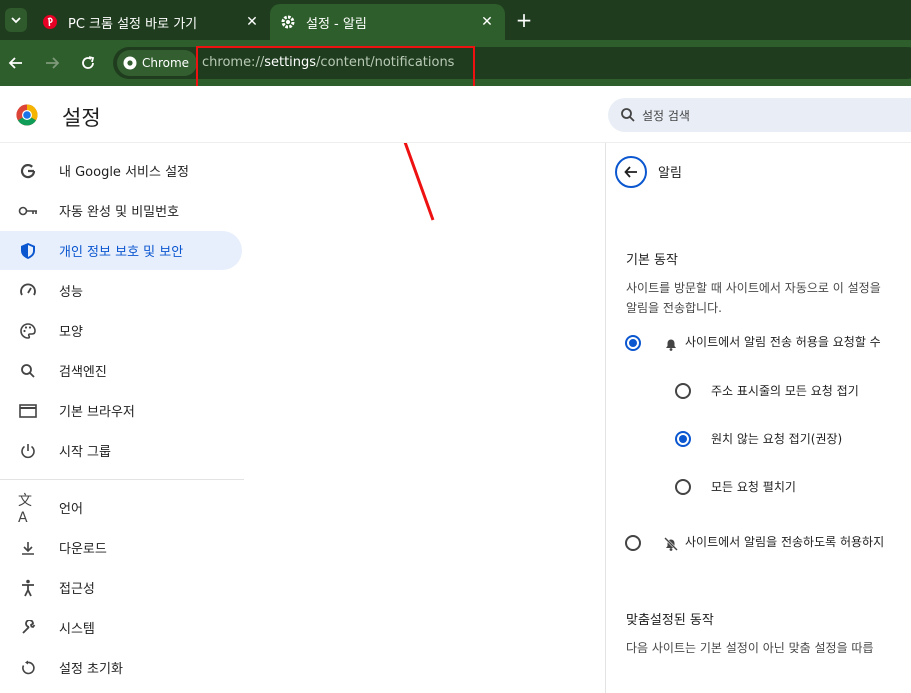 The height and width of the screenshot is (693, 911). I want to click on sidebar-item-default-browser: 기본 브라우저, so click(121, 410).